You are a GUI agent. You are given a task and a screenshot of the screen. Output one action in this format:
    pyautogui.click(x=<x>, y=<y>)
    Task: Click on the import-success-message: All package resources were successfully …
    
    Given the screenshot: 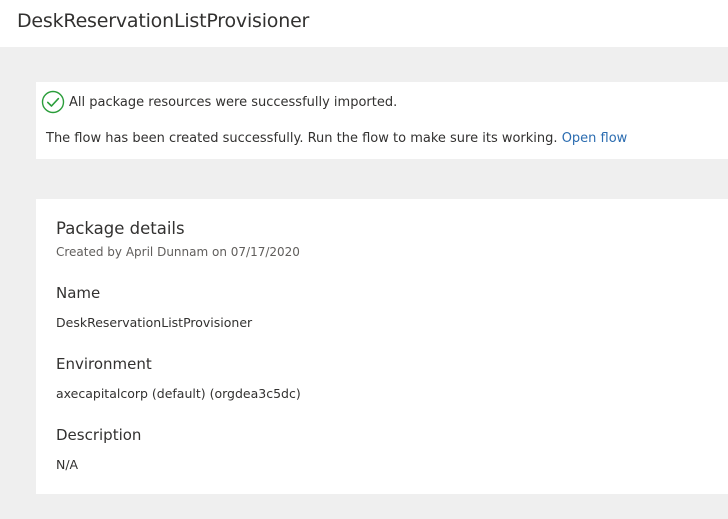 What is the action you would take?
    pyautogui.click(x=233, y=102)
    